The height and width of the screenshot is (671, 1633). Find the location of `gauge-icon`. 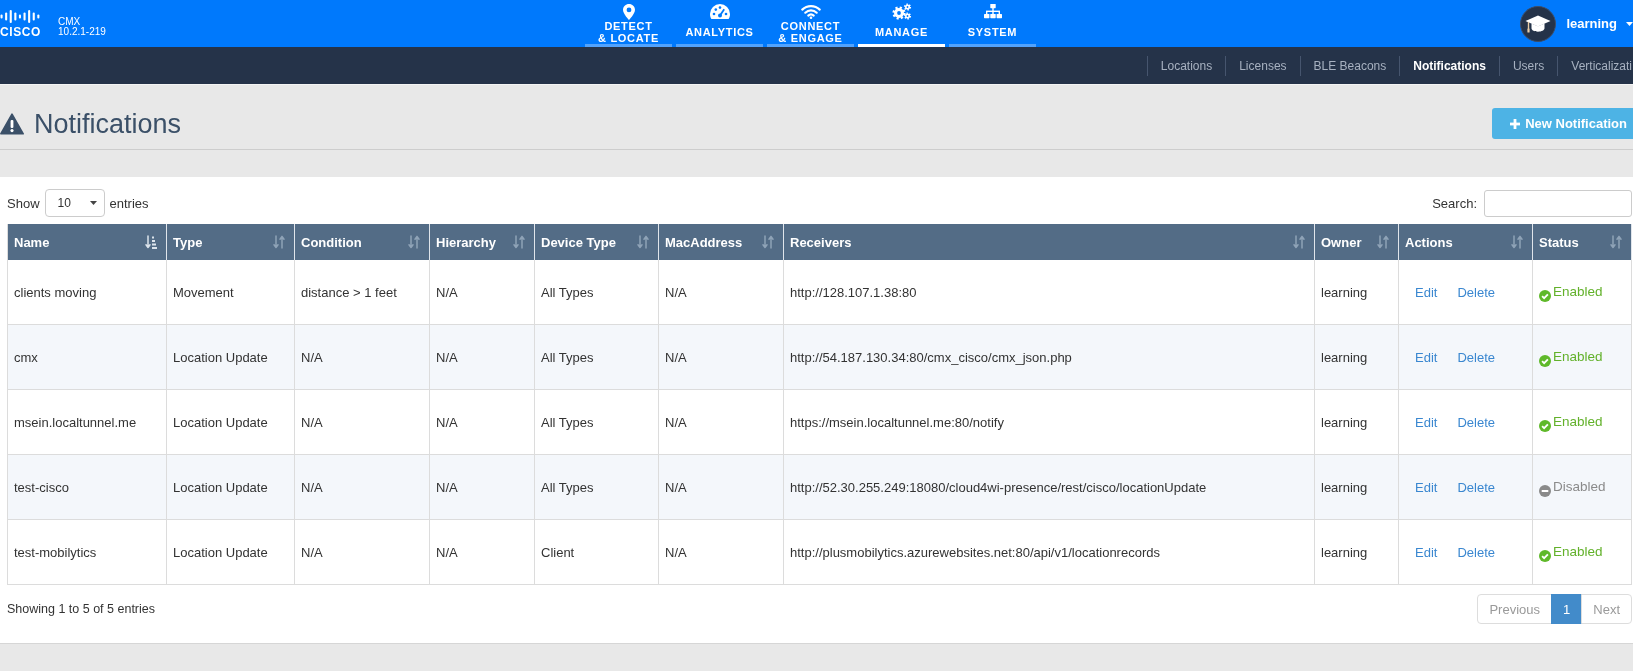

gauge-icon is located at coordinates (719, 11).